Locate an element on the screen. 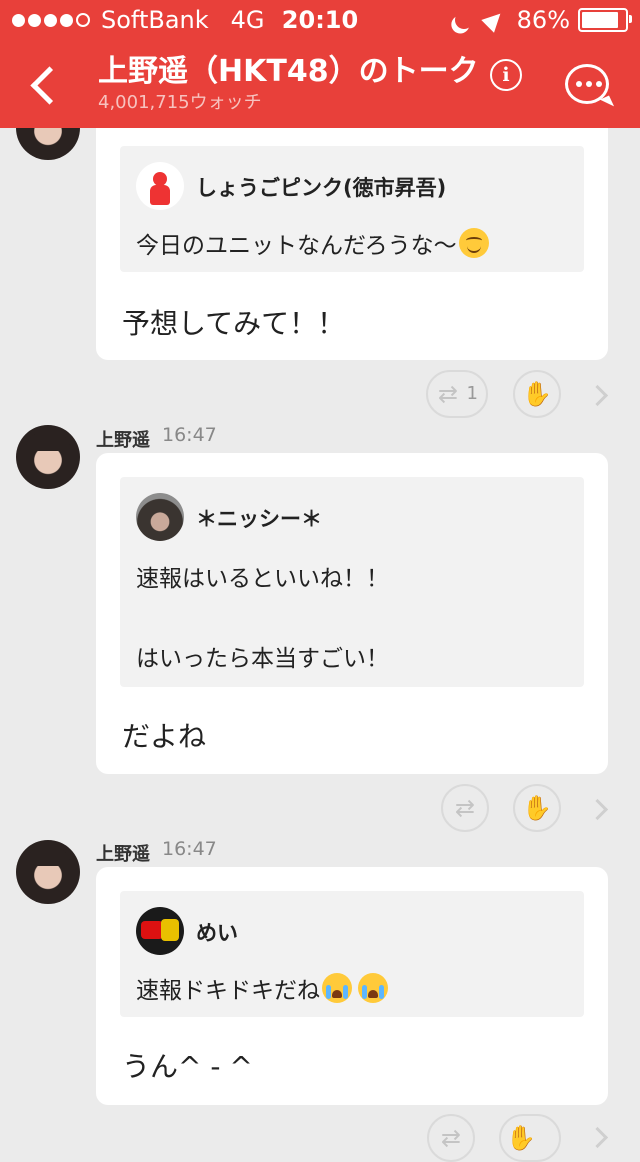 This screenshot has height=1162, width=640. do-not-disturb-moon-icon is located at coordinates (463, 19).